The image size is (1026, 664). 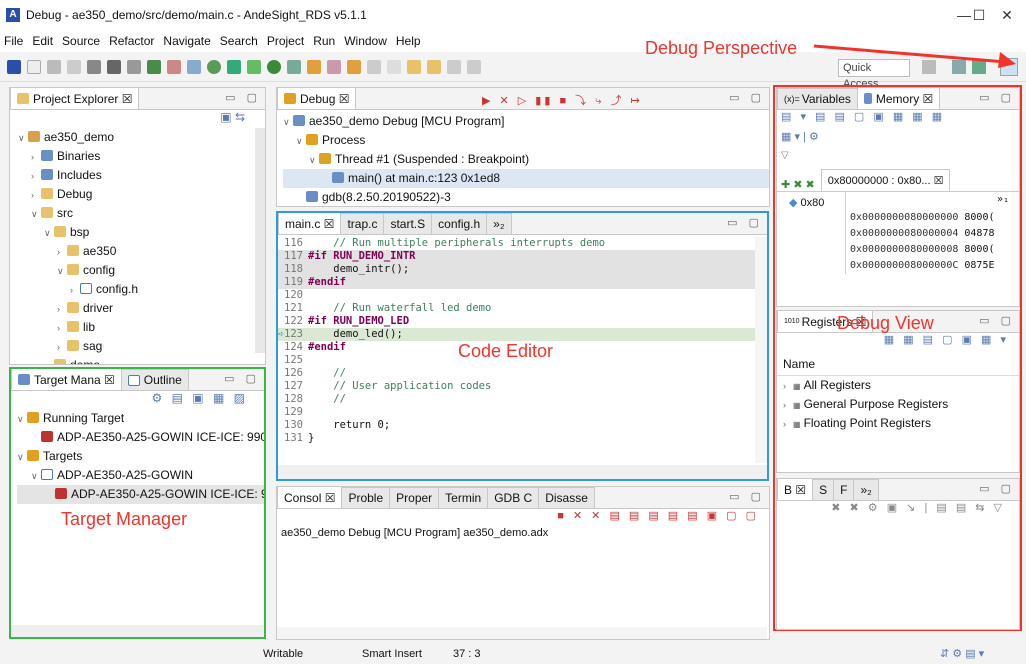 I want to click on code-line: 119 #endif, so click(x=522, y=282).